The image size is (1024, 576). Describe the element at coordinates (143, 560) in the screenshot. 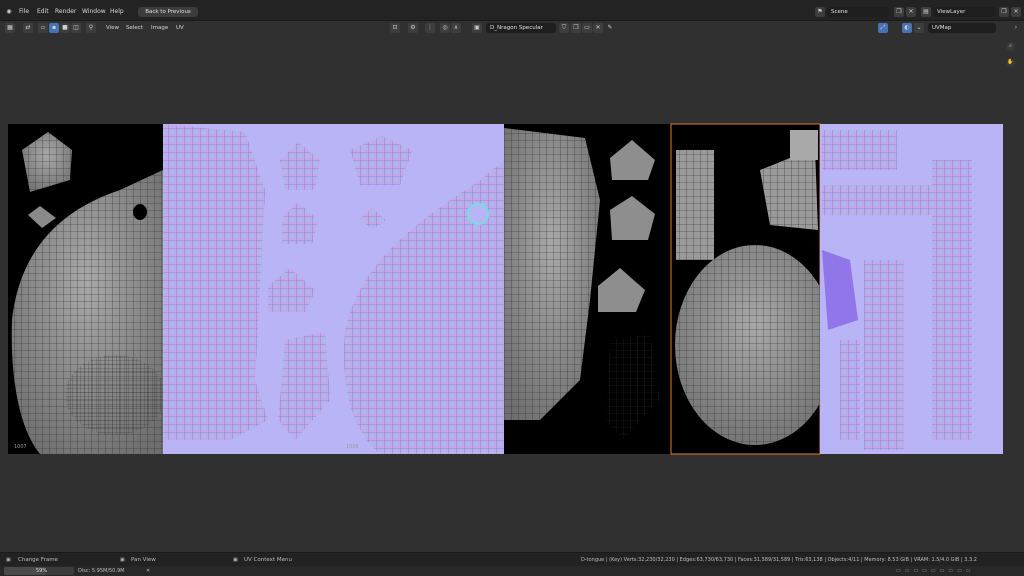

I see `status-pan-view: Pan View` at that location.